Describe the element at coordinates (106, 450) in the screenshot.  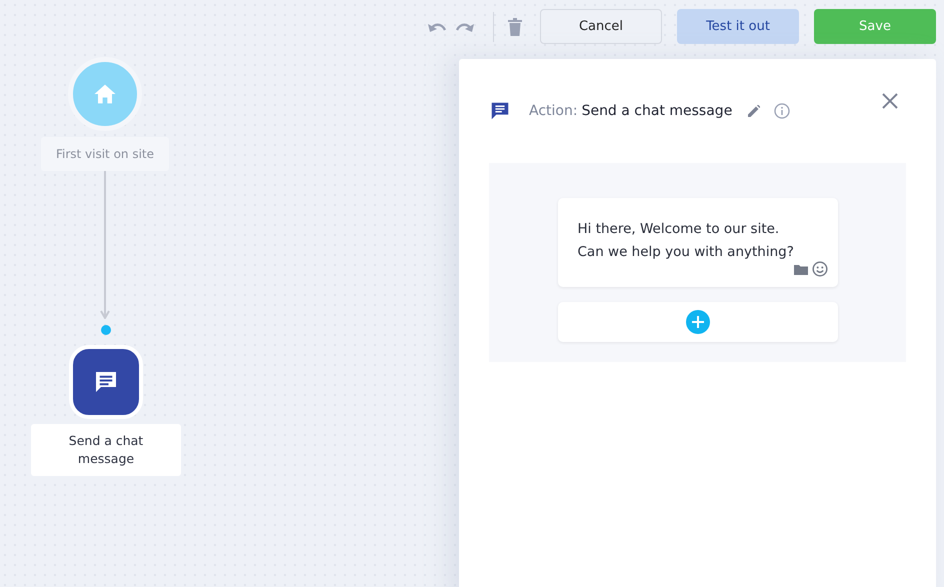
I see `node-label: Send a chat message` at that location.